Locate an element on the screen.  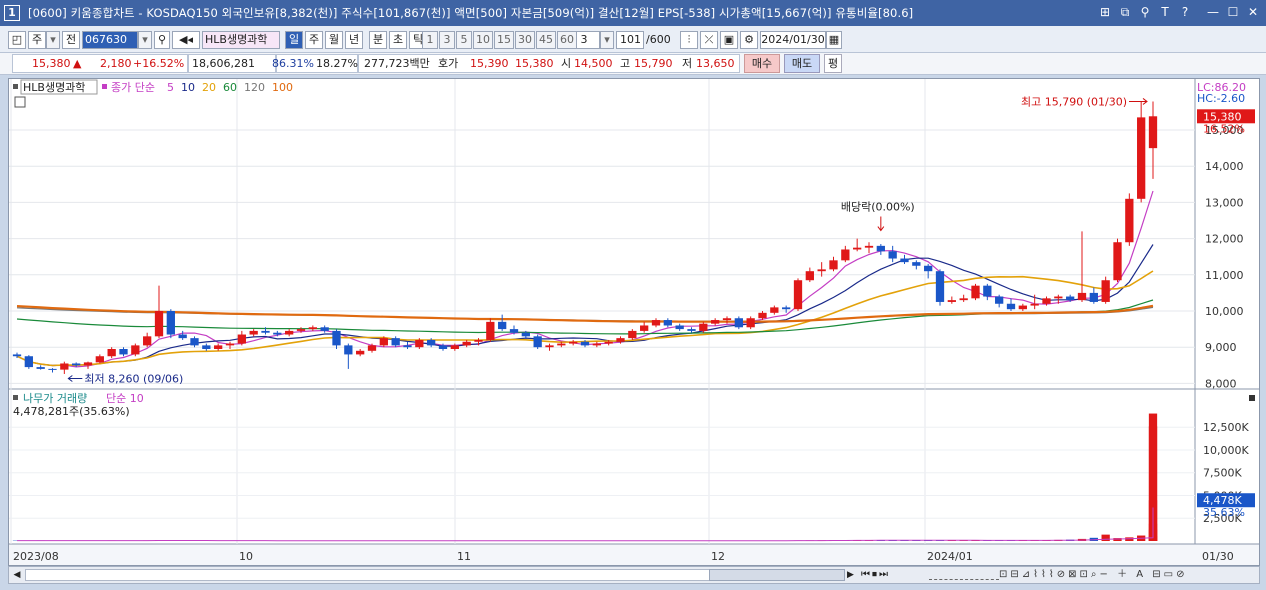
scroll-left-icon: ◀ is located at coordinates (17, 575).